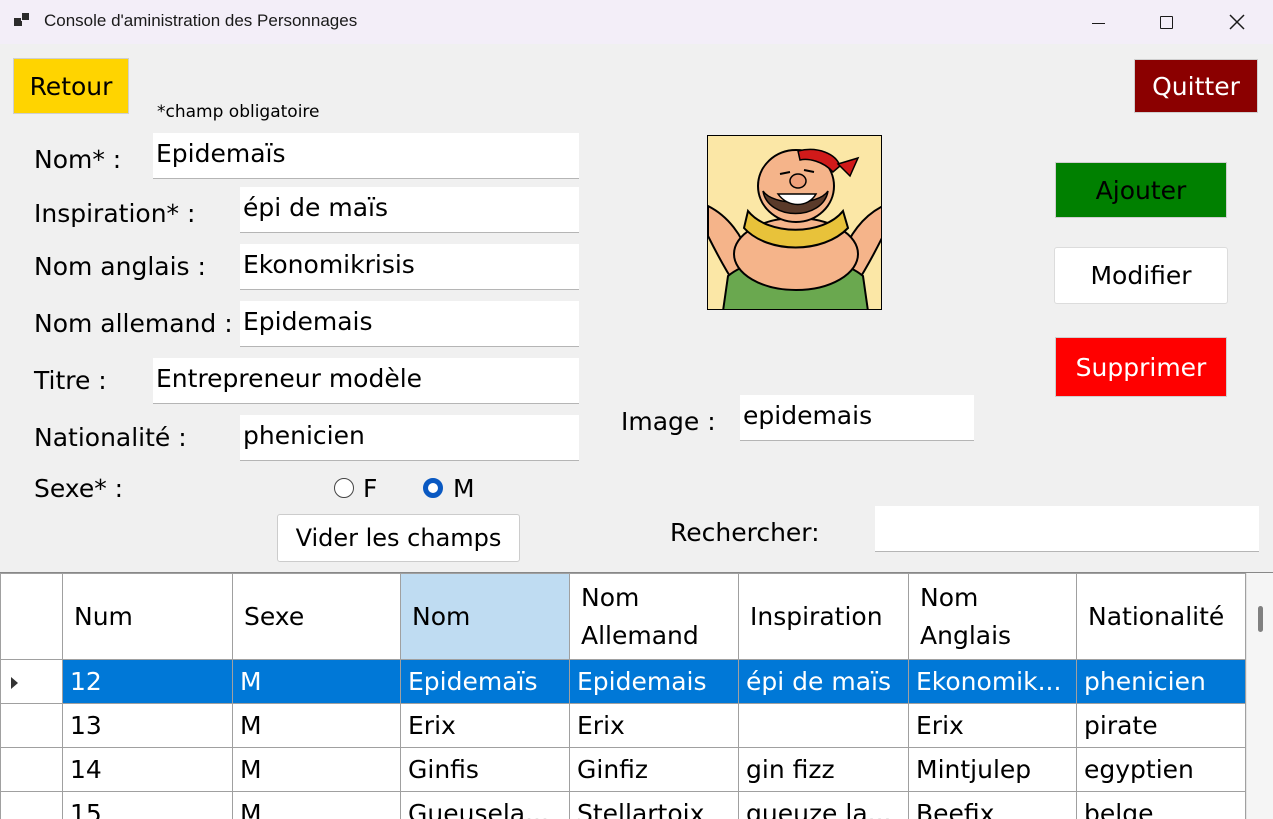 This screenshot has width=1273, height=819. Describe the element at coordinates (857, 418) in the screenshot. I see `image-field: epidemais` at that location.